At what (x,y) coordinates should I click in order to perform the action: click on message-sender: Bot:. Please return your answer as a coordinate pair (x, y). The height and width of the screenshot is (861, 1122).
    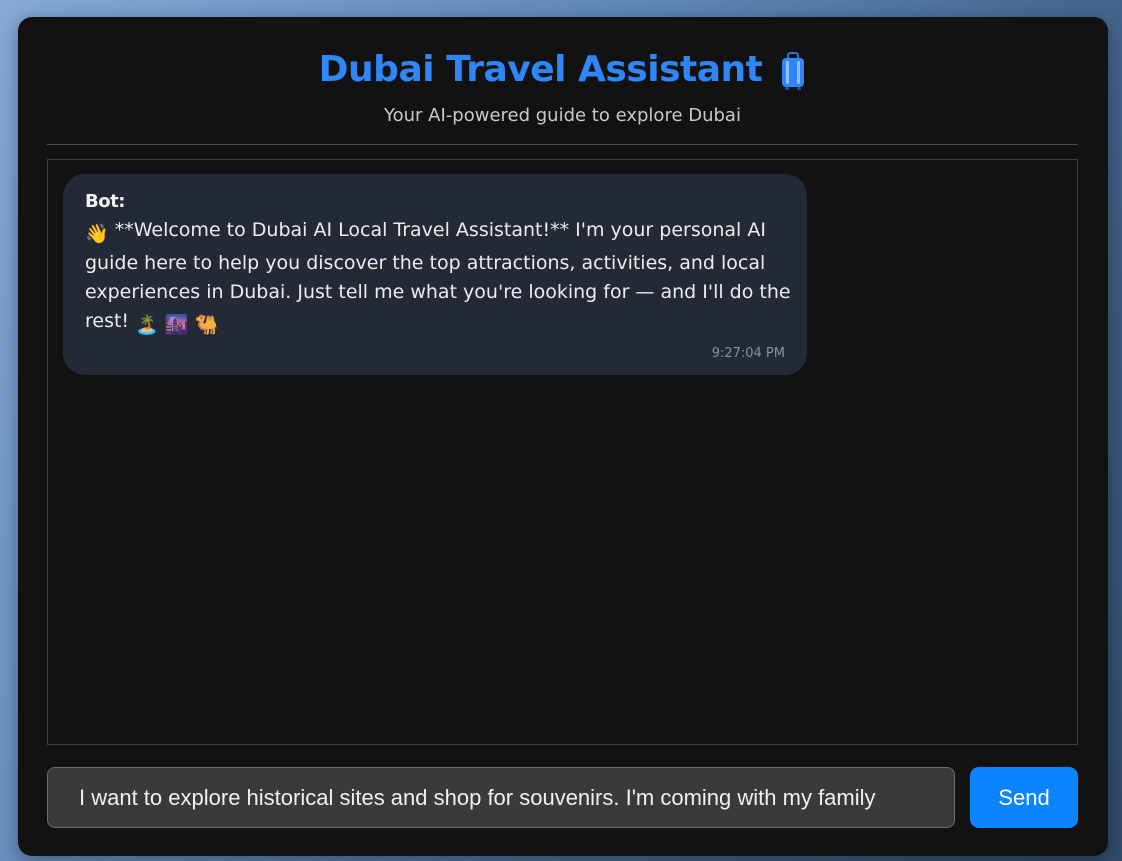
    Looking at the image, I should click on (105, 201).